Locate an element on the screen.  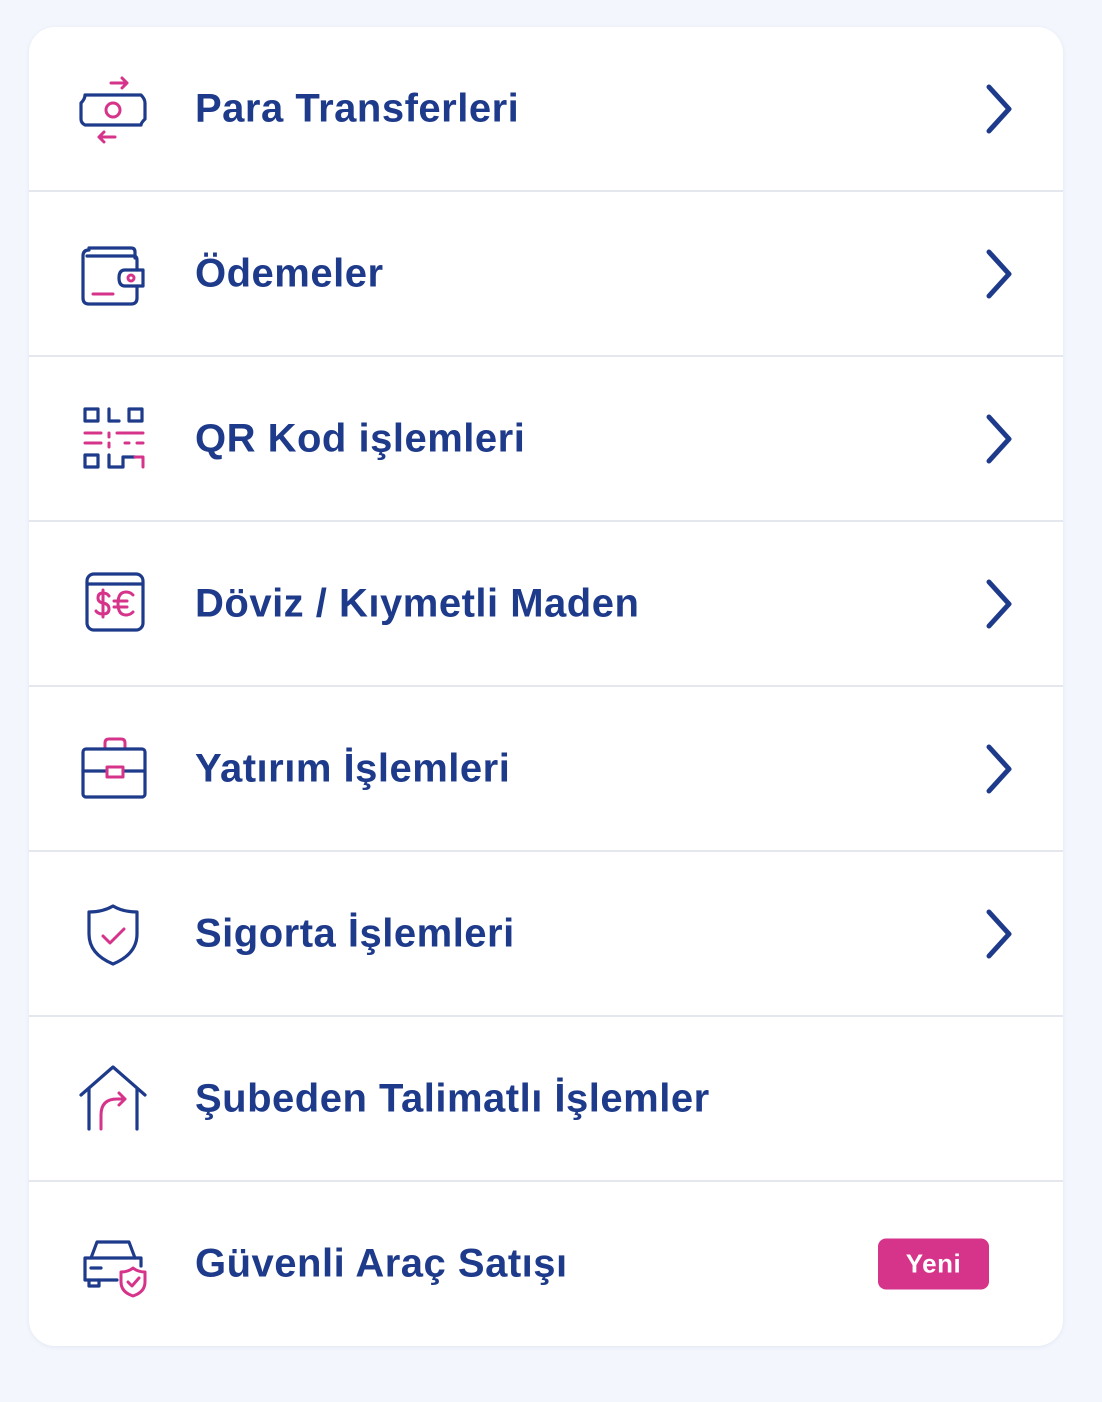
money-transfer-icon is located at coordinates (113, 109).